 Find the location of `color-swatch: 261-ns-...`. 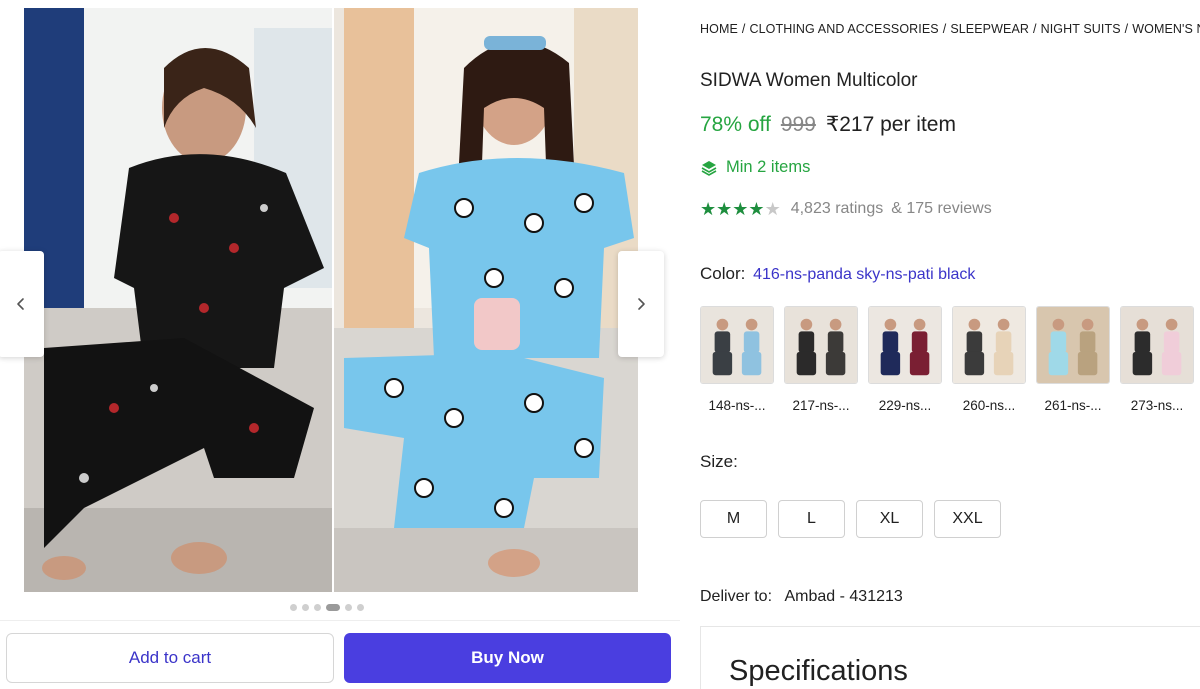

color-swatch: 261-ns-... is located at coordinates (1073, 359).